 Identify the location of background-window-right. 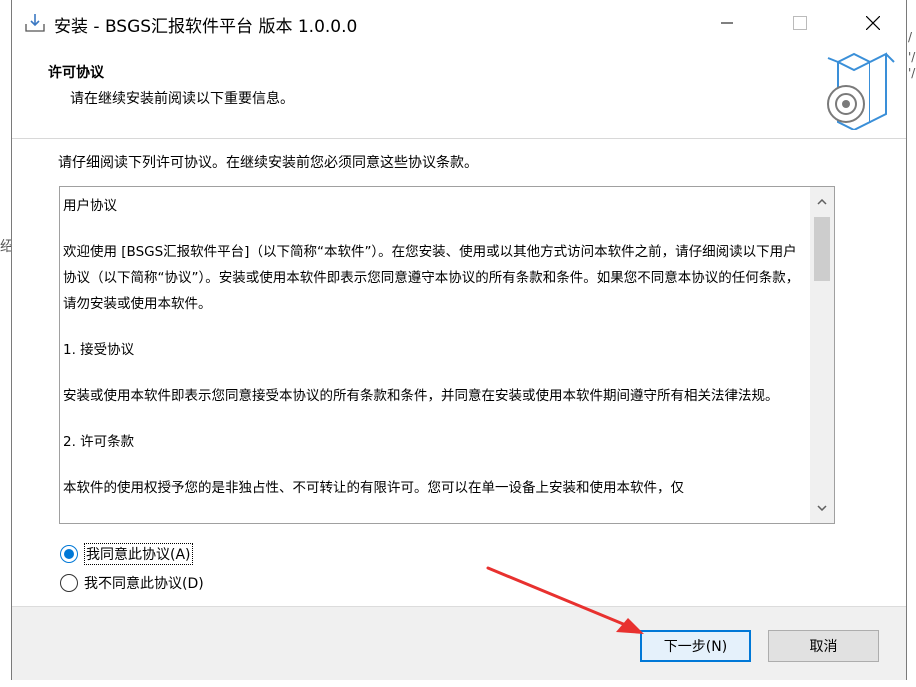
(911, 343).